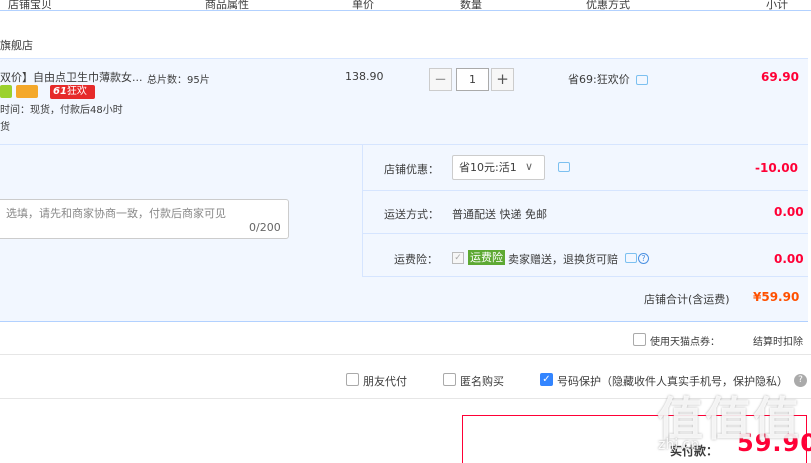 The height and width of the screenshot is (463, 811). Describe the element at coordinates (16, 45) in the screenshot. I see `shop-name: 旗舰店` at that location.